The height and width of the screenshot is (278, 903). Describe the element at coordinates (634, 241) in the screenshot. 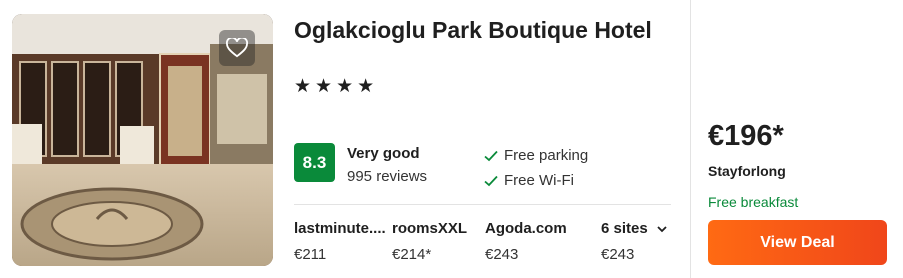

I see `more-sites-dropdown: 6 sites €243` at that location.